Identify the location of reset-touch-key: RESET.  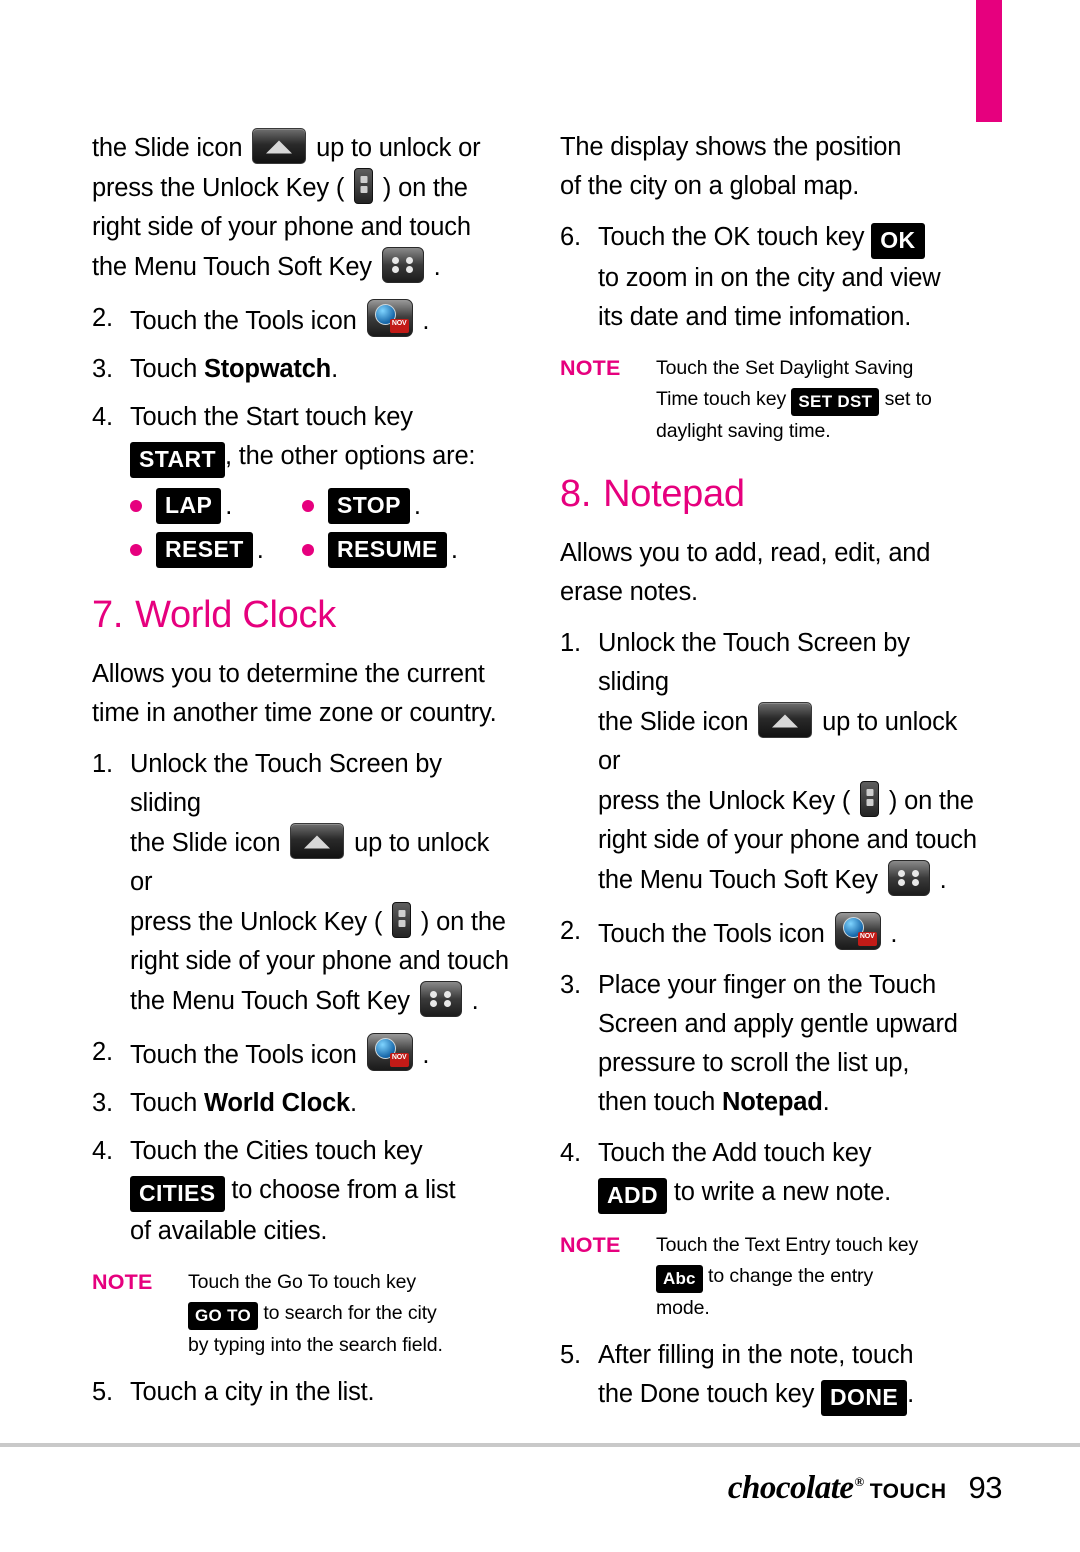
(204, 550).